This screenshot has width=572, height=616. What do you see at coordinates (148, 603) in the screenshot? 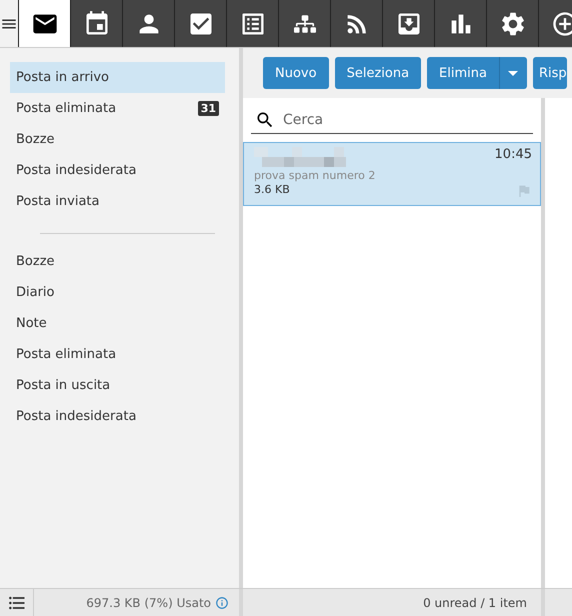
I see `quota-text: 697.3 KB (7%) Usato` at bounding box center [148, 603].